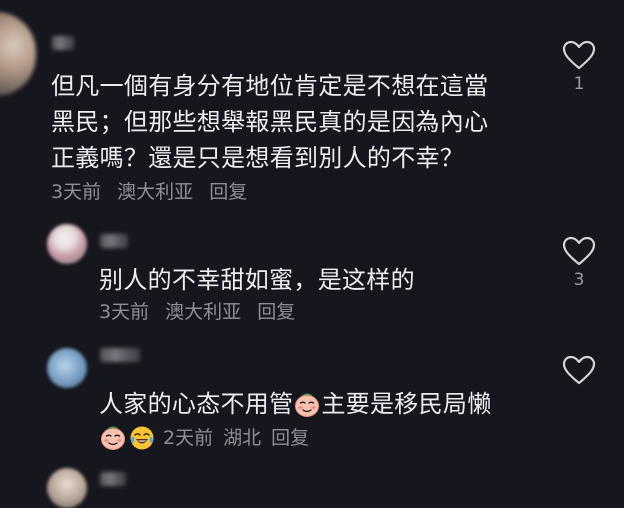 The image size is (624, 508). I want to click on like-button: 1, so click(579, 67).